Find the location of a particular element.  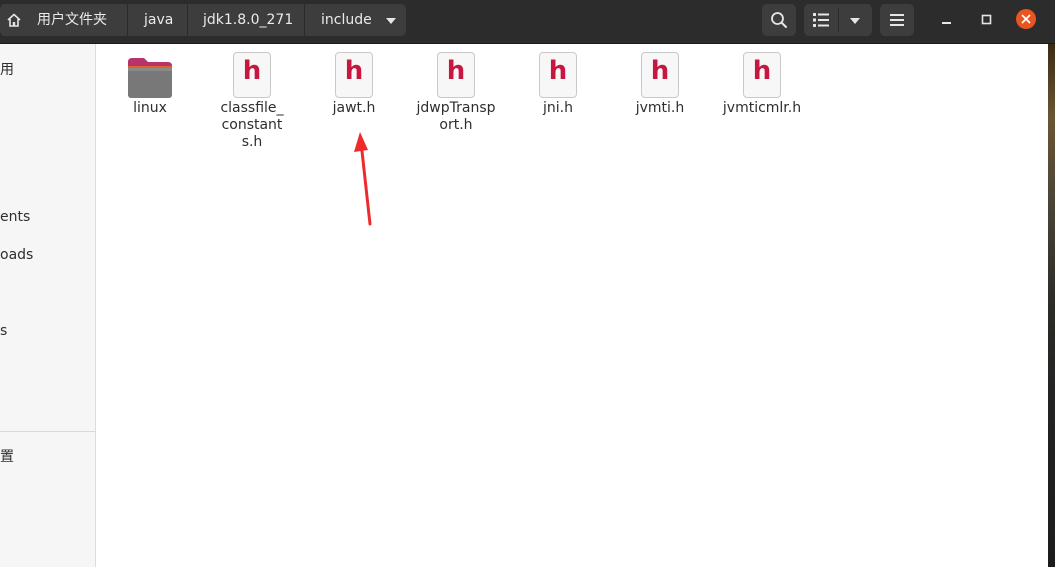

view-options-dropdown is located at coordinates (855, 20).